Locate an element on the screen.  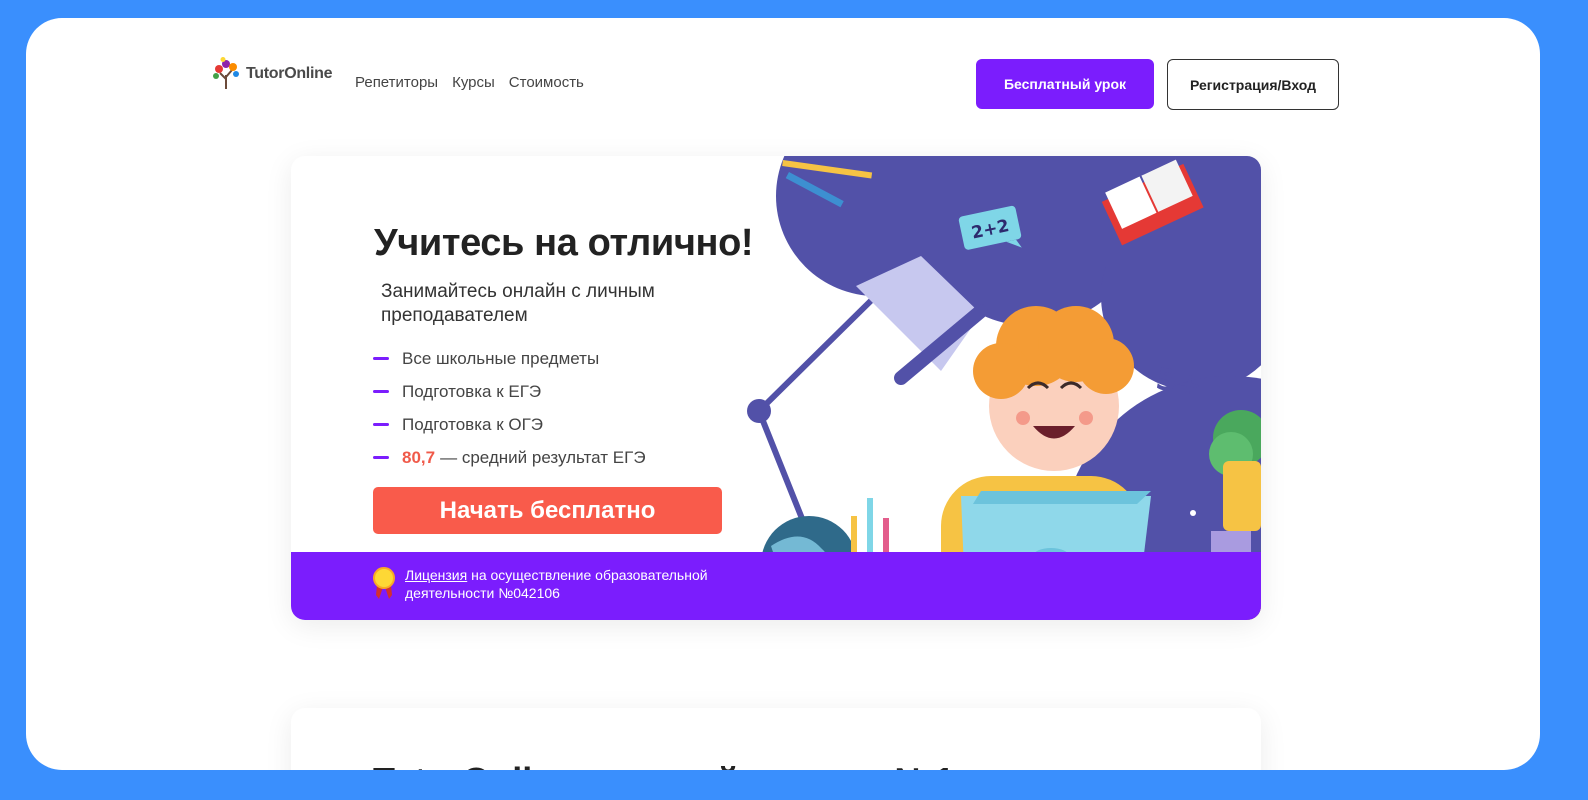
logo-text: TutorOnline is located at coordinates (289, 73).